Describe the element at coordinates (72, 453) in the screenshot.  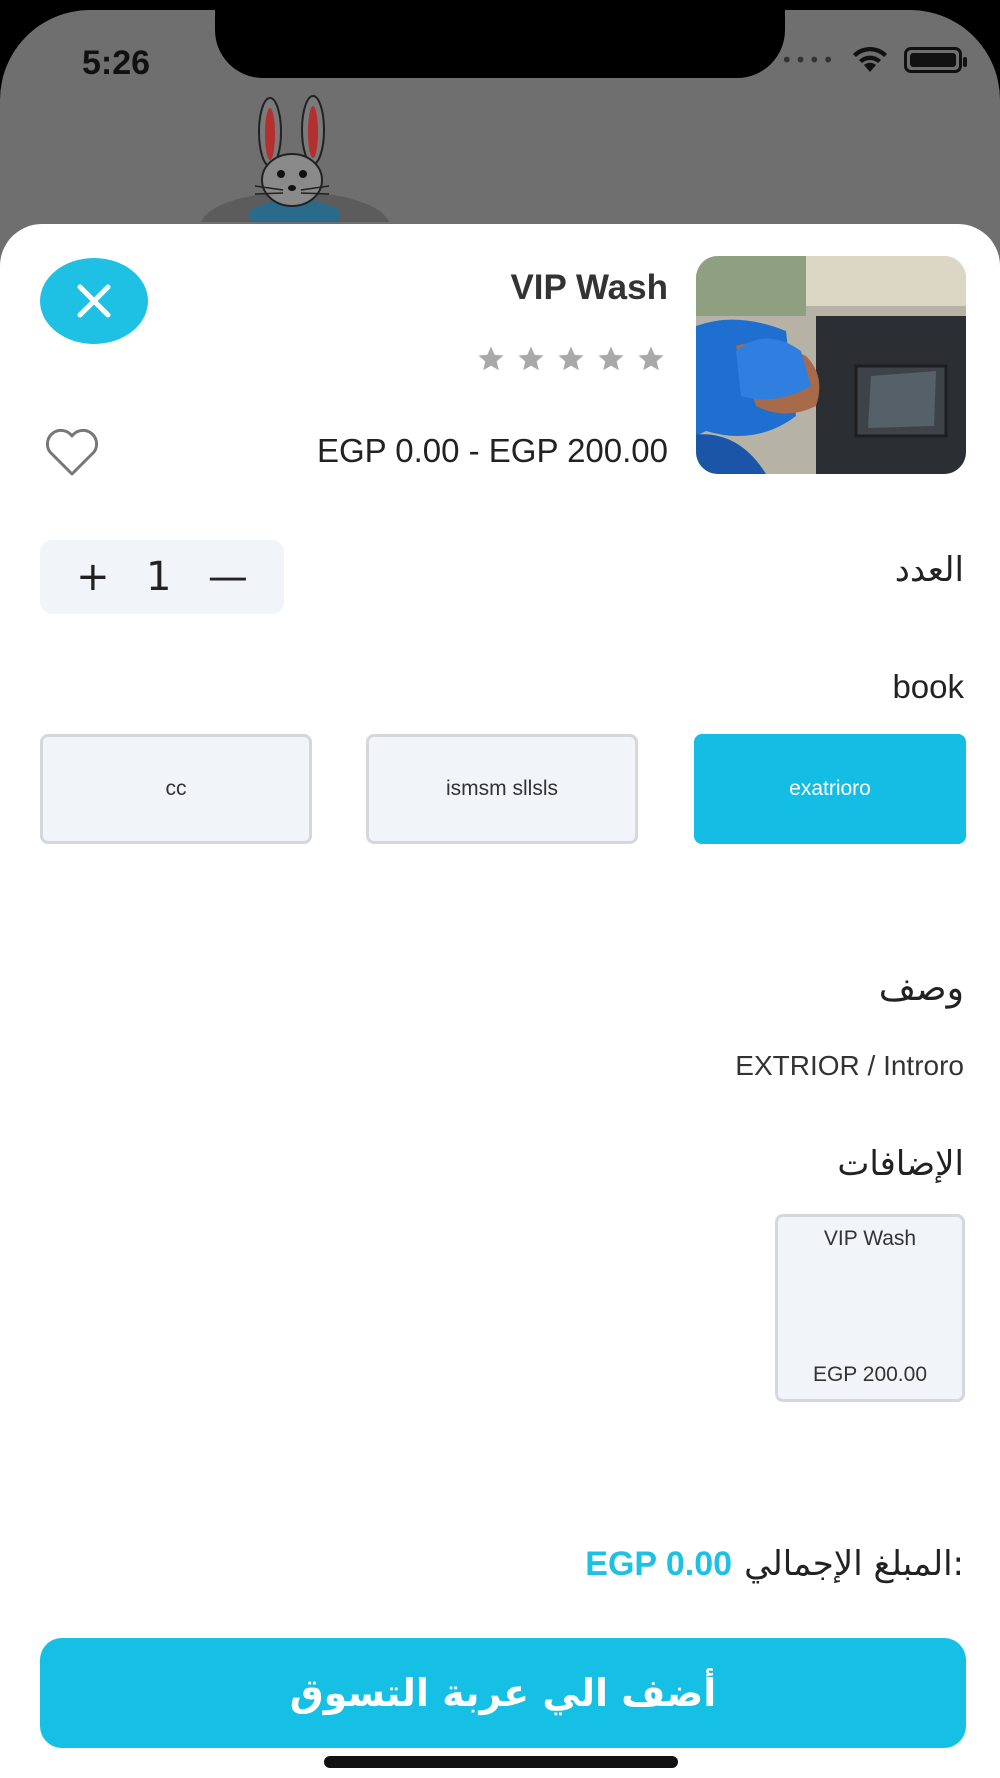
I see `favorite-heart-icon` at that location.